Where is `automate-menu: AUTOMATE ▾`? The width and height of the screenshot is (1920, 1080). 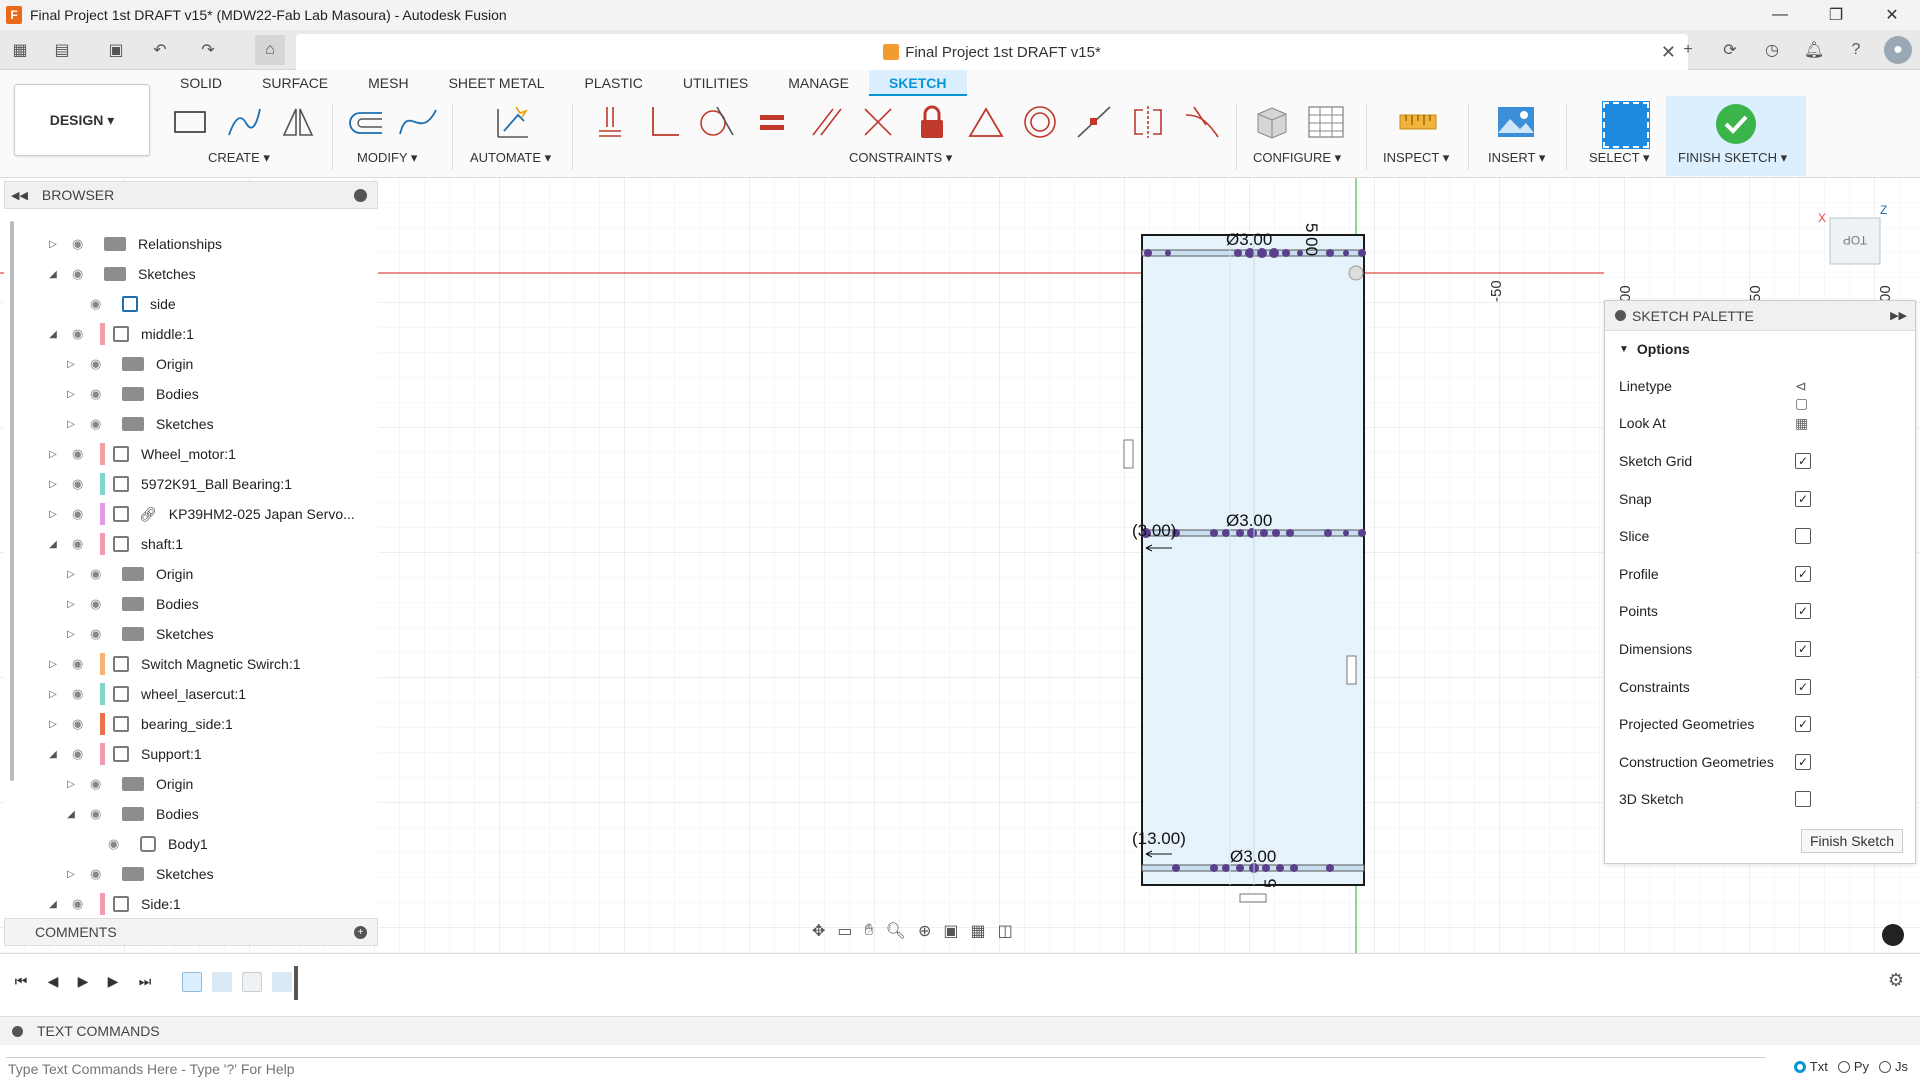
automate-menu: AUTOMATE ▾ is located at coordinates (510, 158).